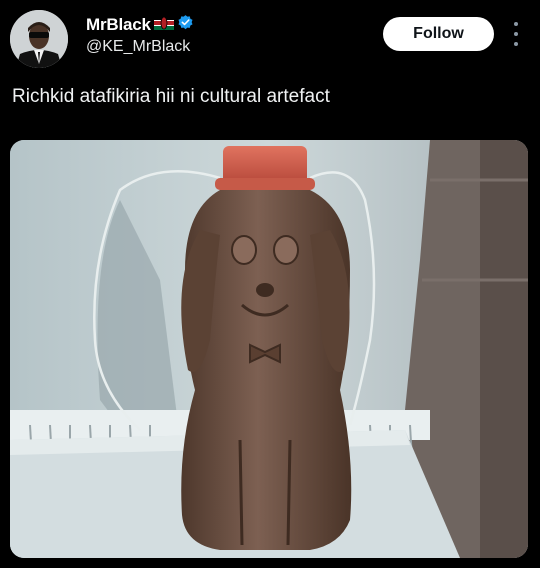 The height and width of the screenshot is (568, 540). What do you see at coordinates (270, 38) in the screenshot?
I see `tweet-header: MrBlack @KE_MrBlack Follow` at bounding box center [270, 38].